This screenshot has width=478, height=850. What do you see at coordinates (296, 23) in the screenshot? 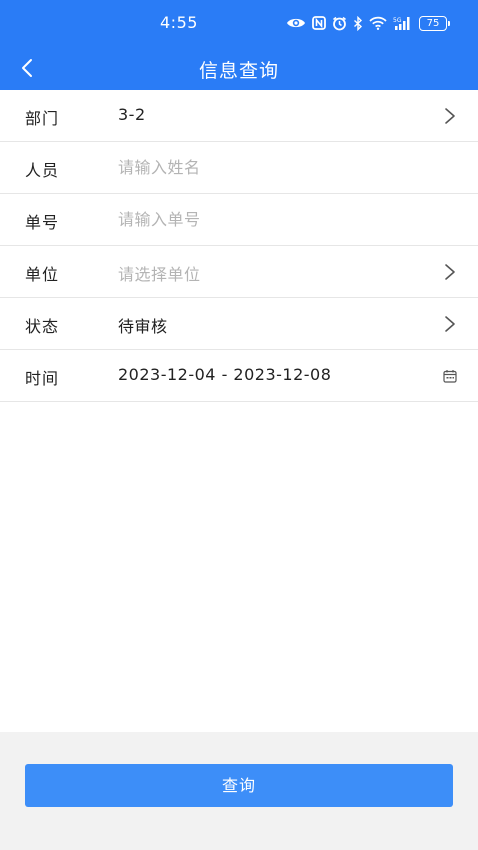
I see `eye-icon` at bounding box center [296, 23].